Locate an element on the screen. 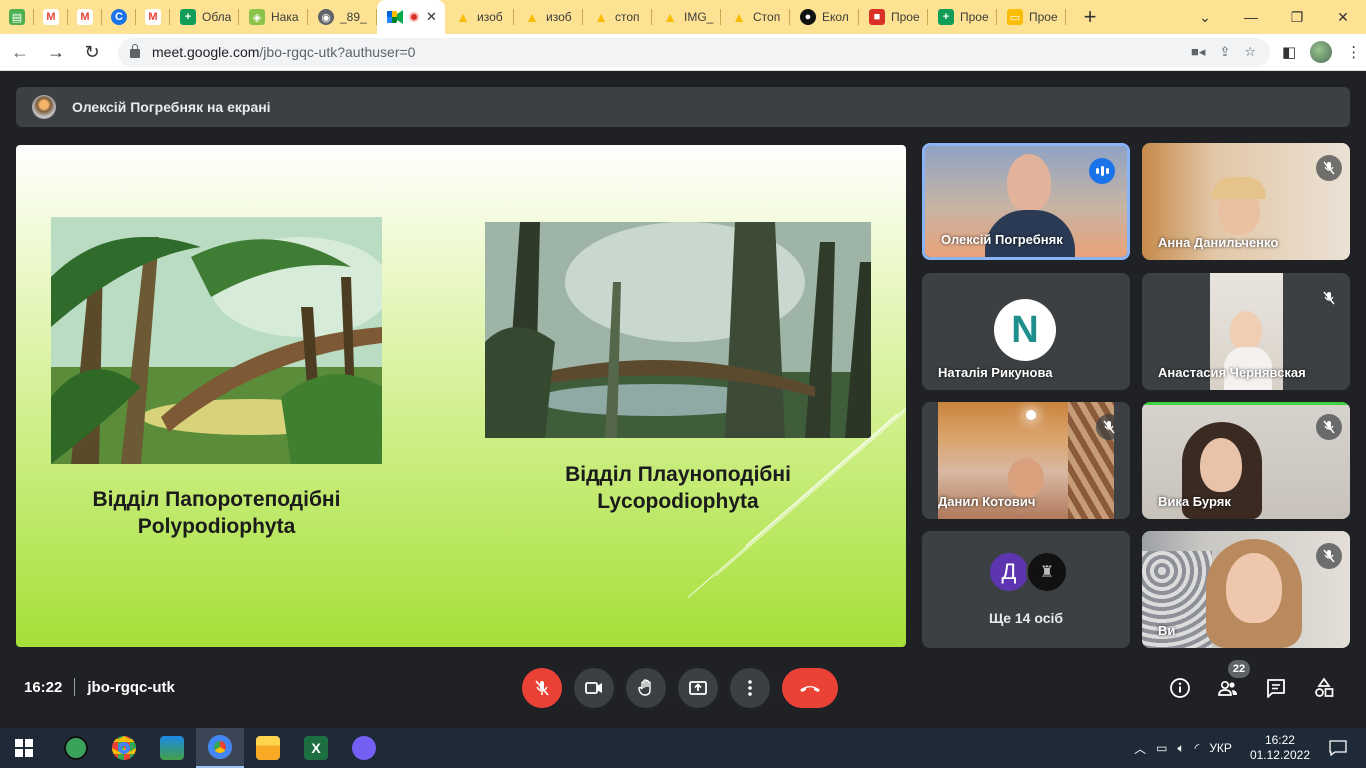 The width and height of the screenshot is (1366, 768). participant-tile-0: Олексій Погребняк is located at coordinates (1026, 201).